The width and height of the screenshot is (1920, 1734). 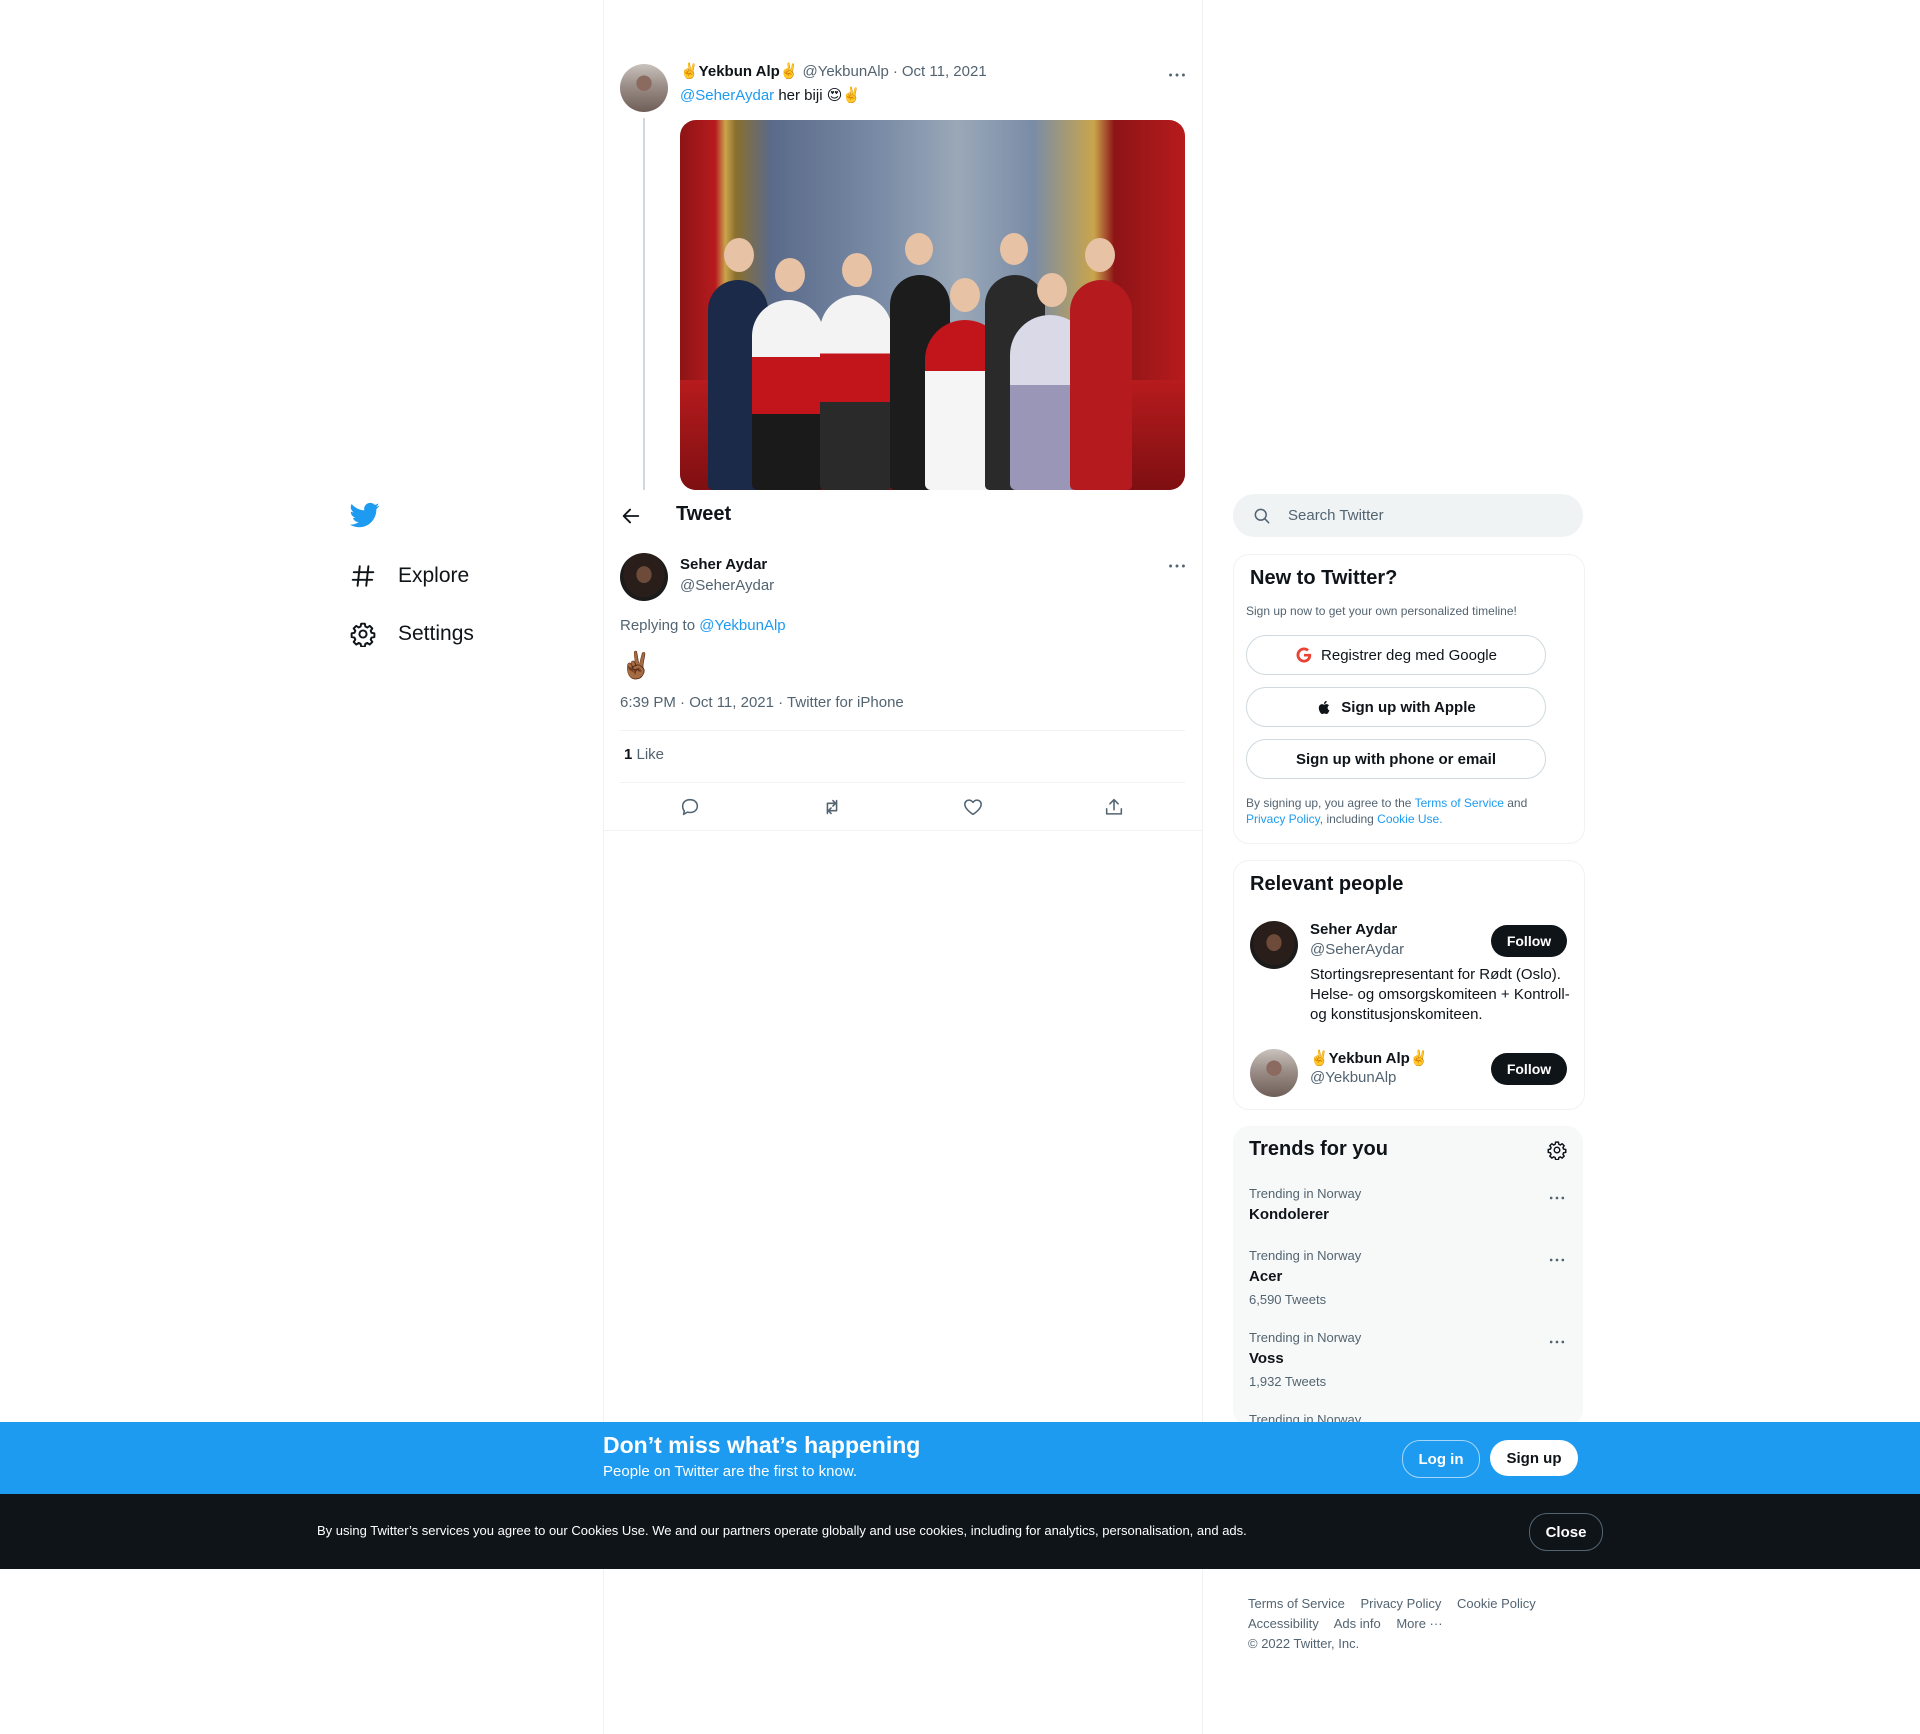 I want to click on phone-email-signup-button: Sign up with phone or email, so click(x=1396, y=759).